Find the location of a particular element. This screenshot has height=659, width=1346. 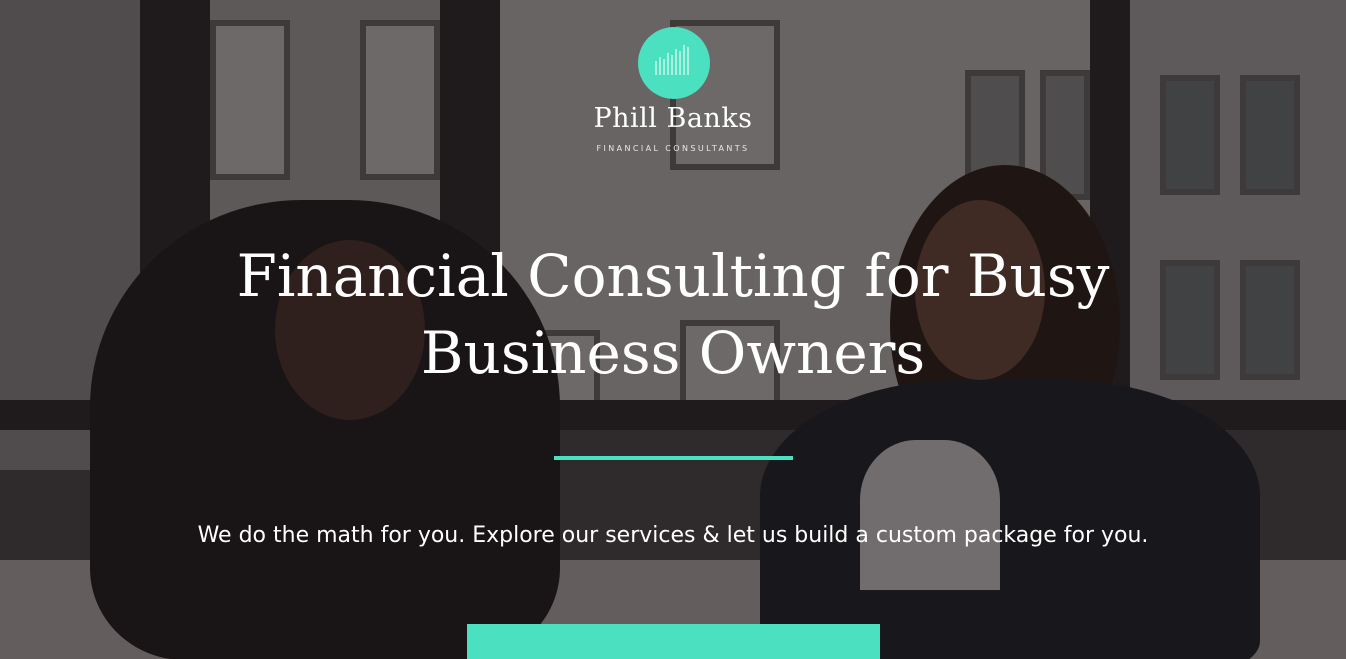

hero-headline-line1: Financial Consulting for Busy is located at coordinates (673, 276).